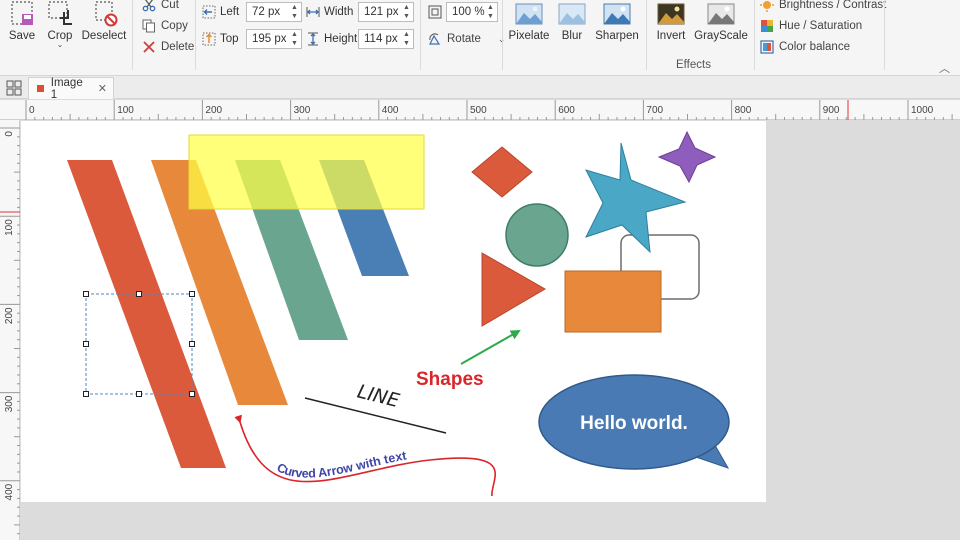 Image resolution: width=960 pixels, height=540 pixels. What do you see at coordinates (22, 36) in the screenshot?
I see `save-label: Save` at bounding box center [22, 36].